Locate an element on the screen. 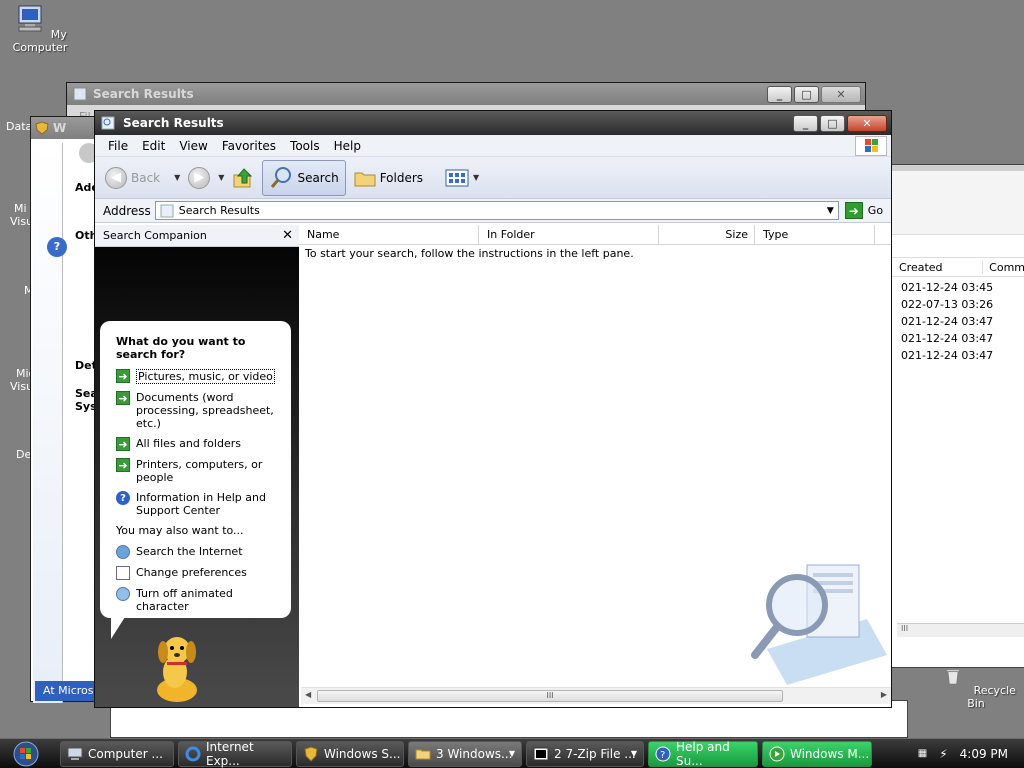 The image size is (1024, 768). desktop-icon-label: Recycle Bin is located at coordinates (991, 697).